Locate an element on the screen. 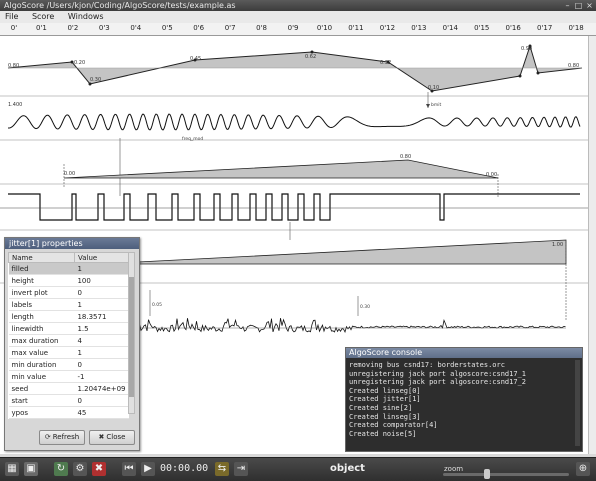  stop-icon: ✖ is located at coordinates (99, 469).